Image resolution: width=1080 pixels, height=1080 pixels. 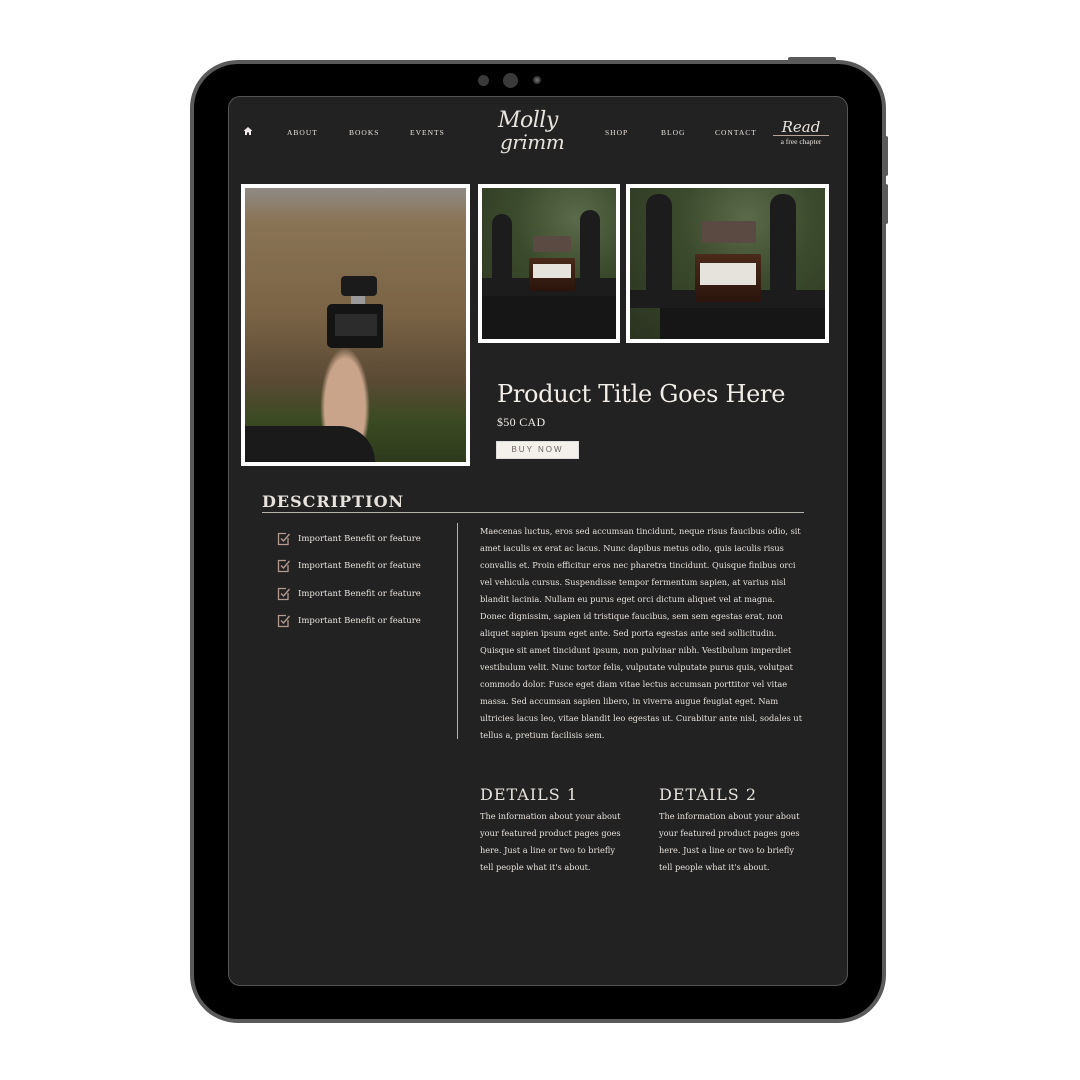 I want to click on sensor-icon, so click(x=483, y=80).